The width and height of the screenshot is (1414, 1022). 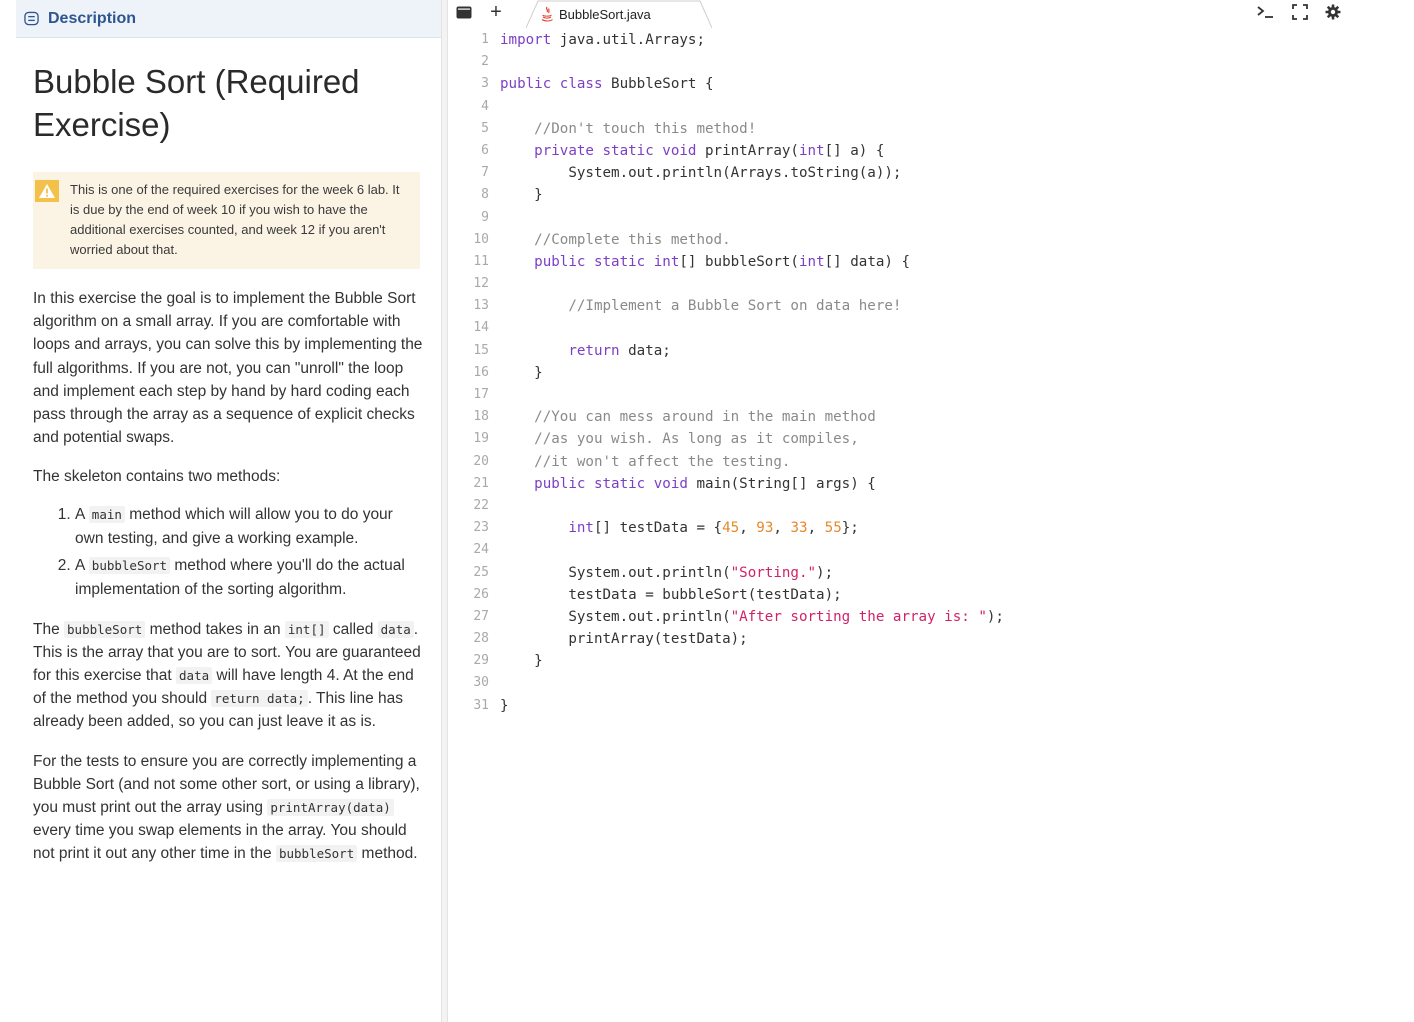 I want to click on code-line: 14, so click(x=897, y=328).